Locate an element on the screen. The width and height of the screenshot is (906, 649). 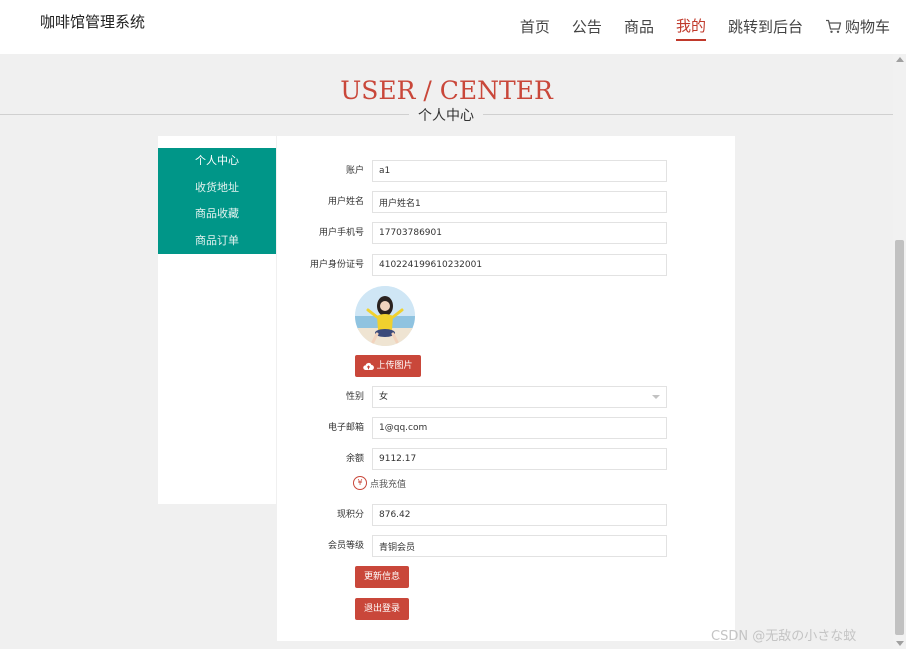
scroll-up-arrow-icon is located at coordinates (900, 59).